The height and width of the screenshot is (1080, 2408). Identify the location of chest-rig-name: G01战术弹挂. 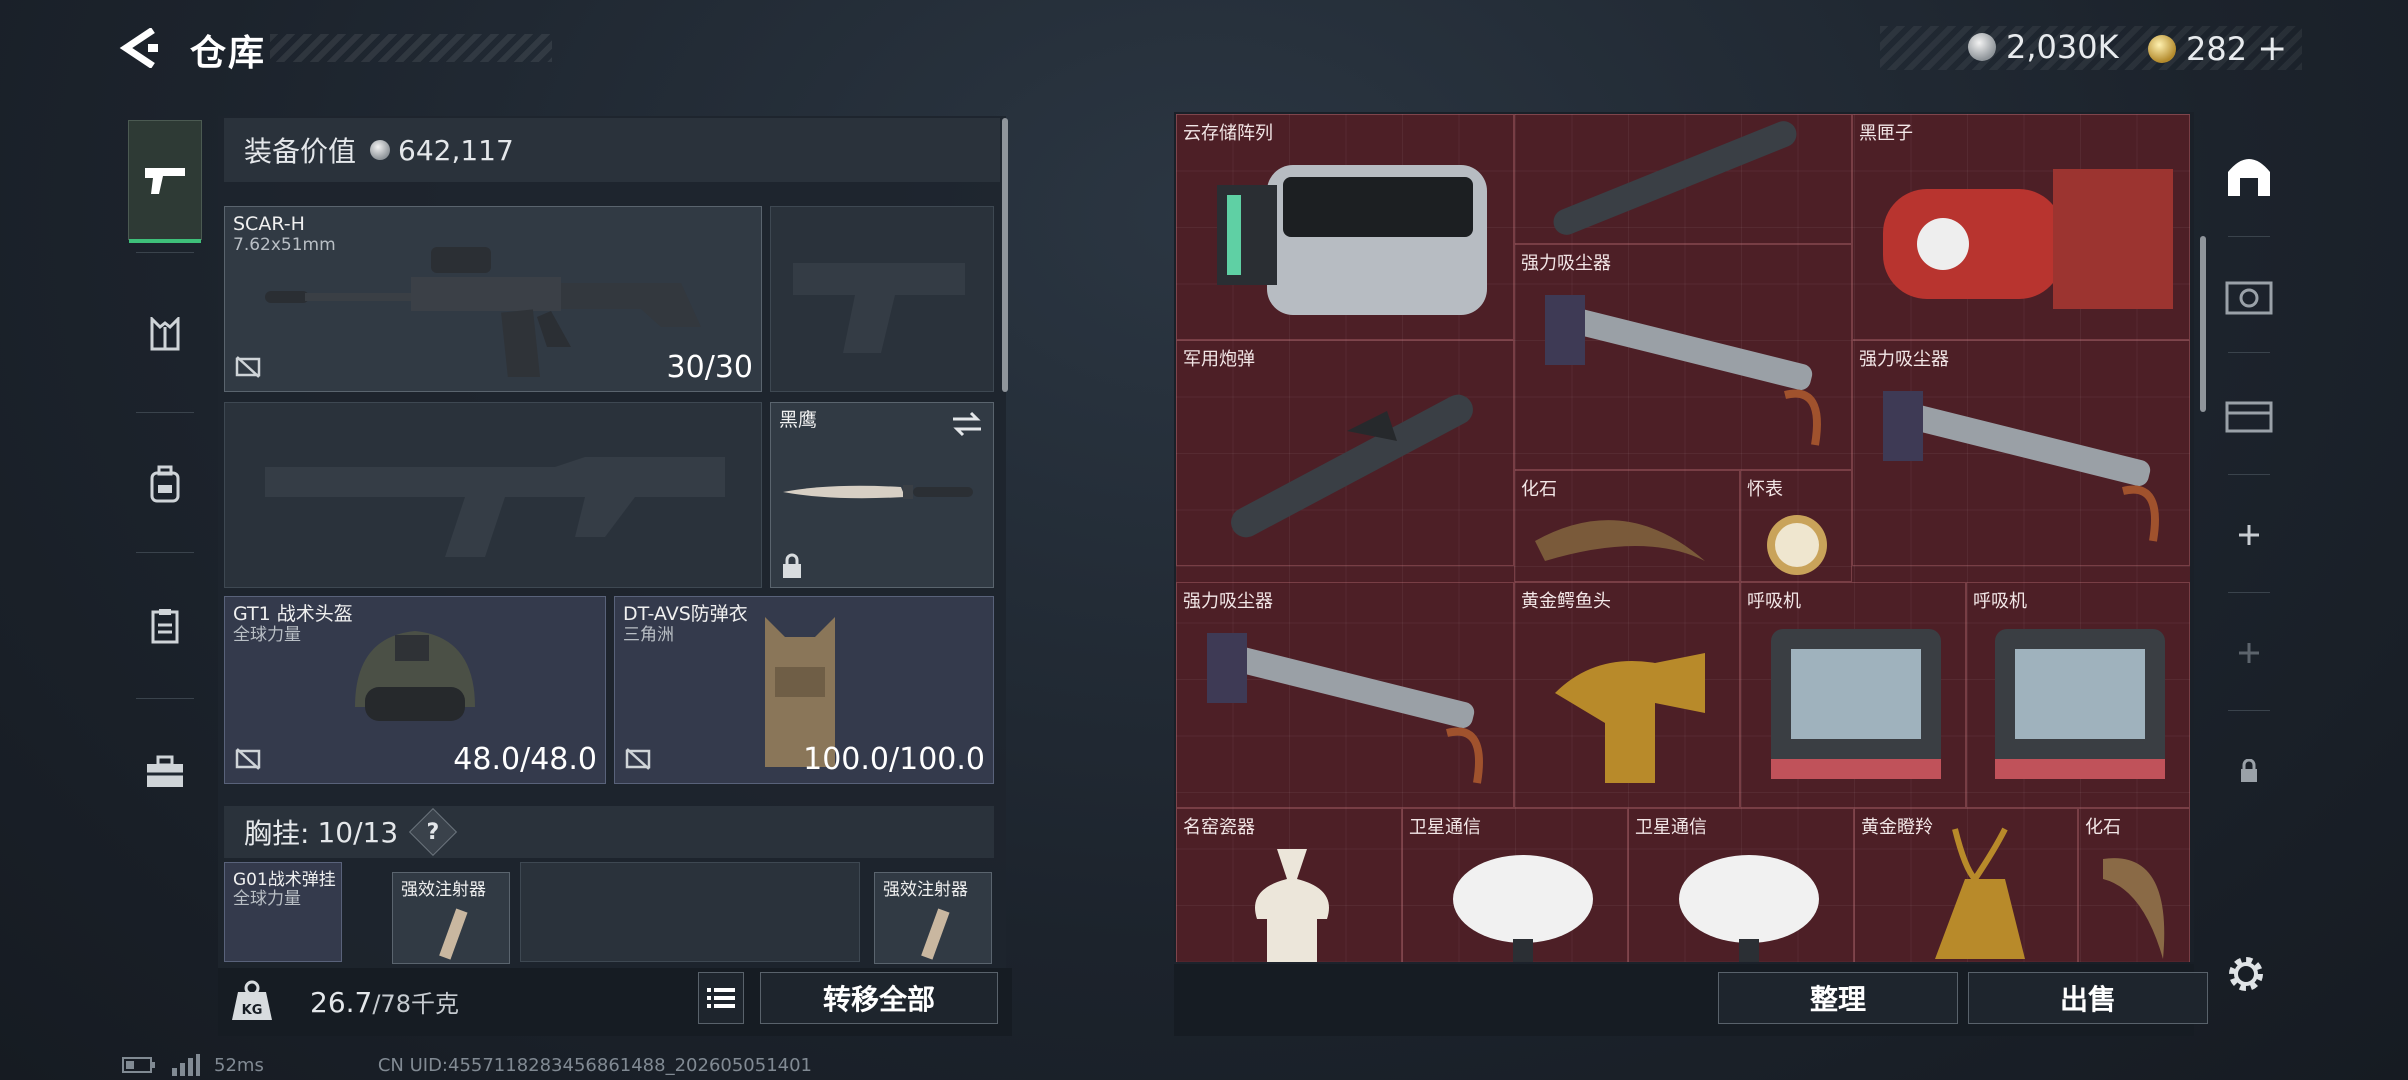
(284, 880).